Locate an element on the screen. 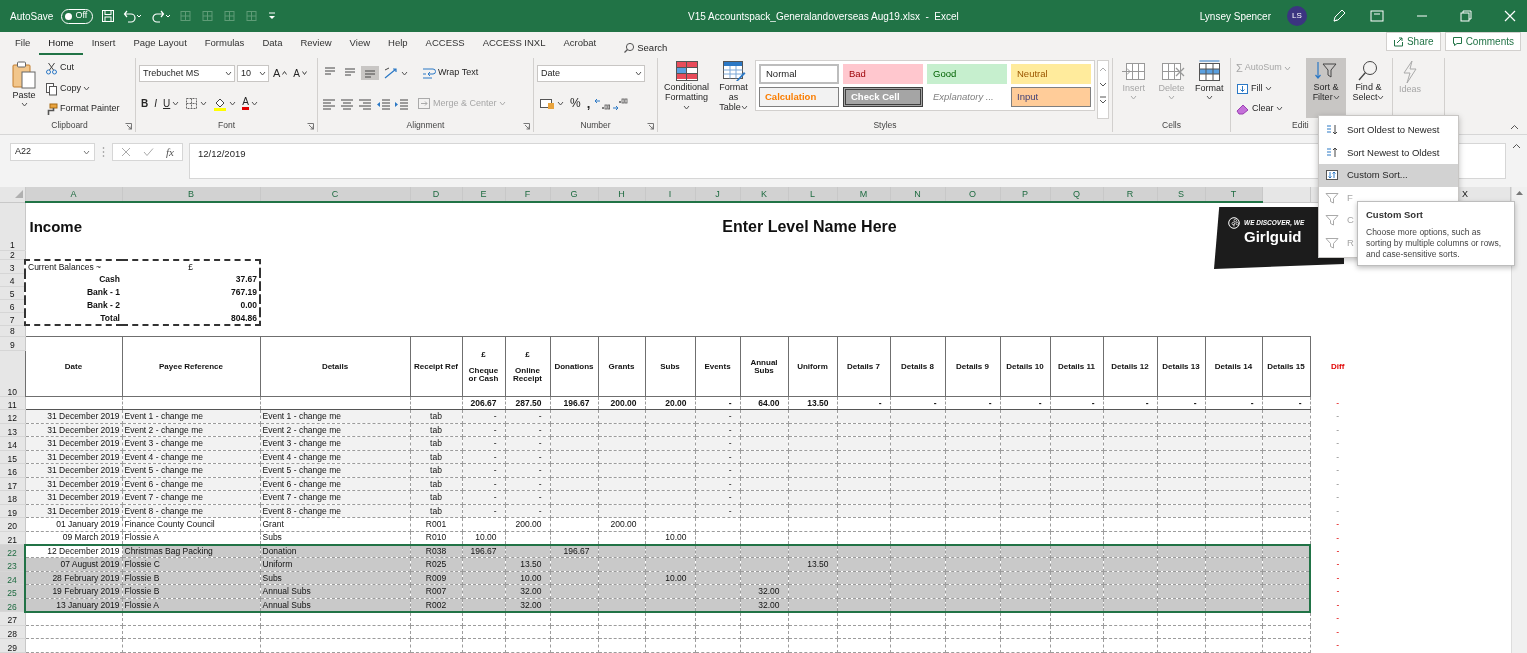 The height and width of the screenshot is (653, 1527). tooltip-title: Custom Sort is located at coordinates (1395, 215).